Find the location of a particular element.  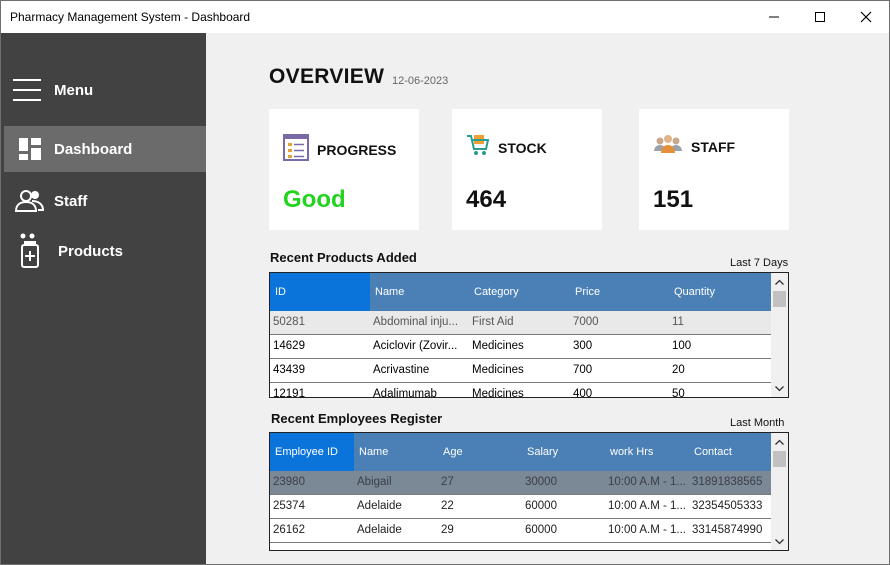

progress-card: PROGRESS Good is located at coordinates (344, 169).